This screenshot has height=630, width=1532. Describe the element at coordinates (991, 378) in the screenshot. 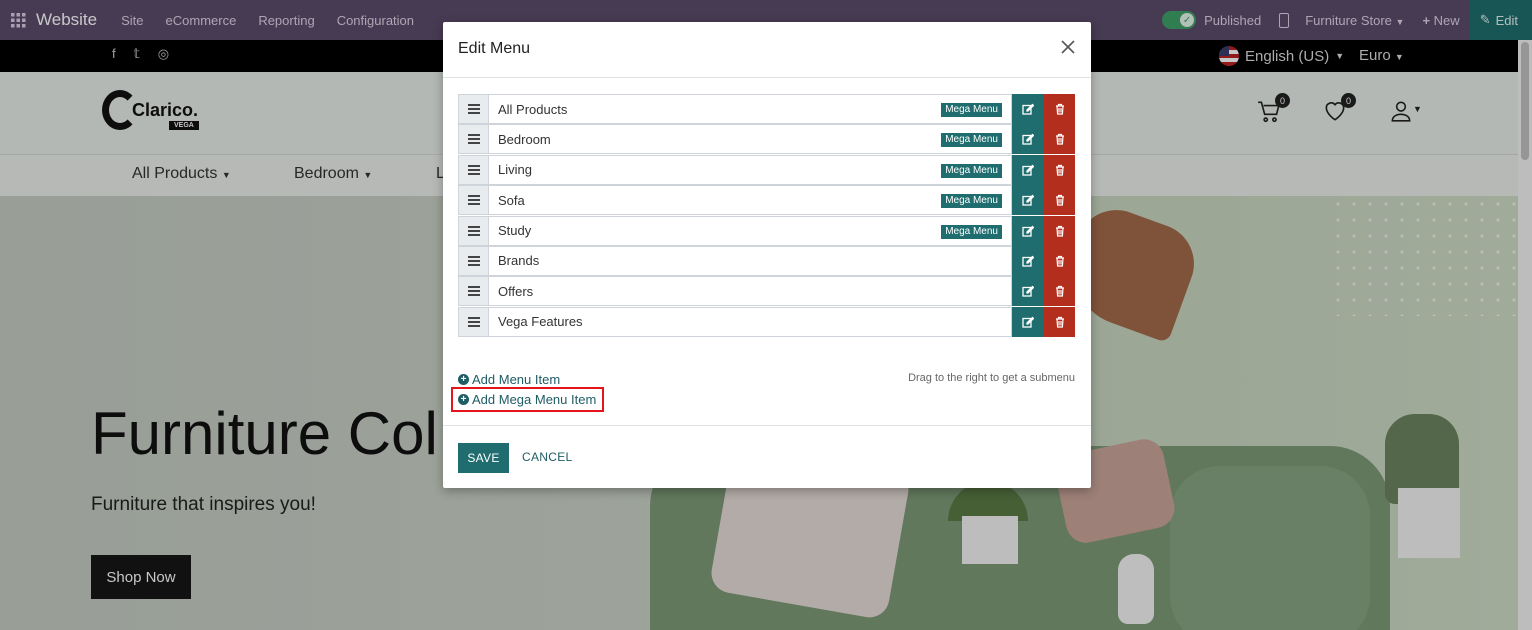

I see `drag-hint-text: Drag to the right to get a submenu` at that location.